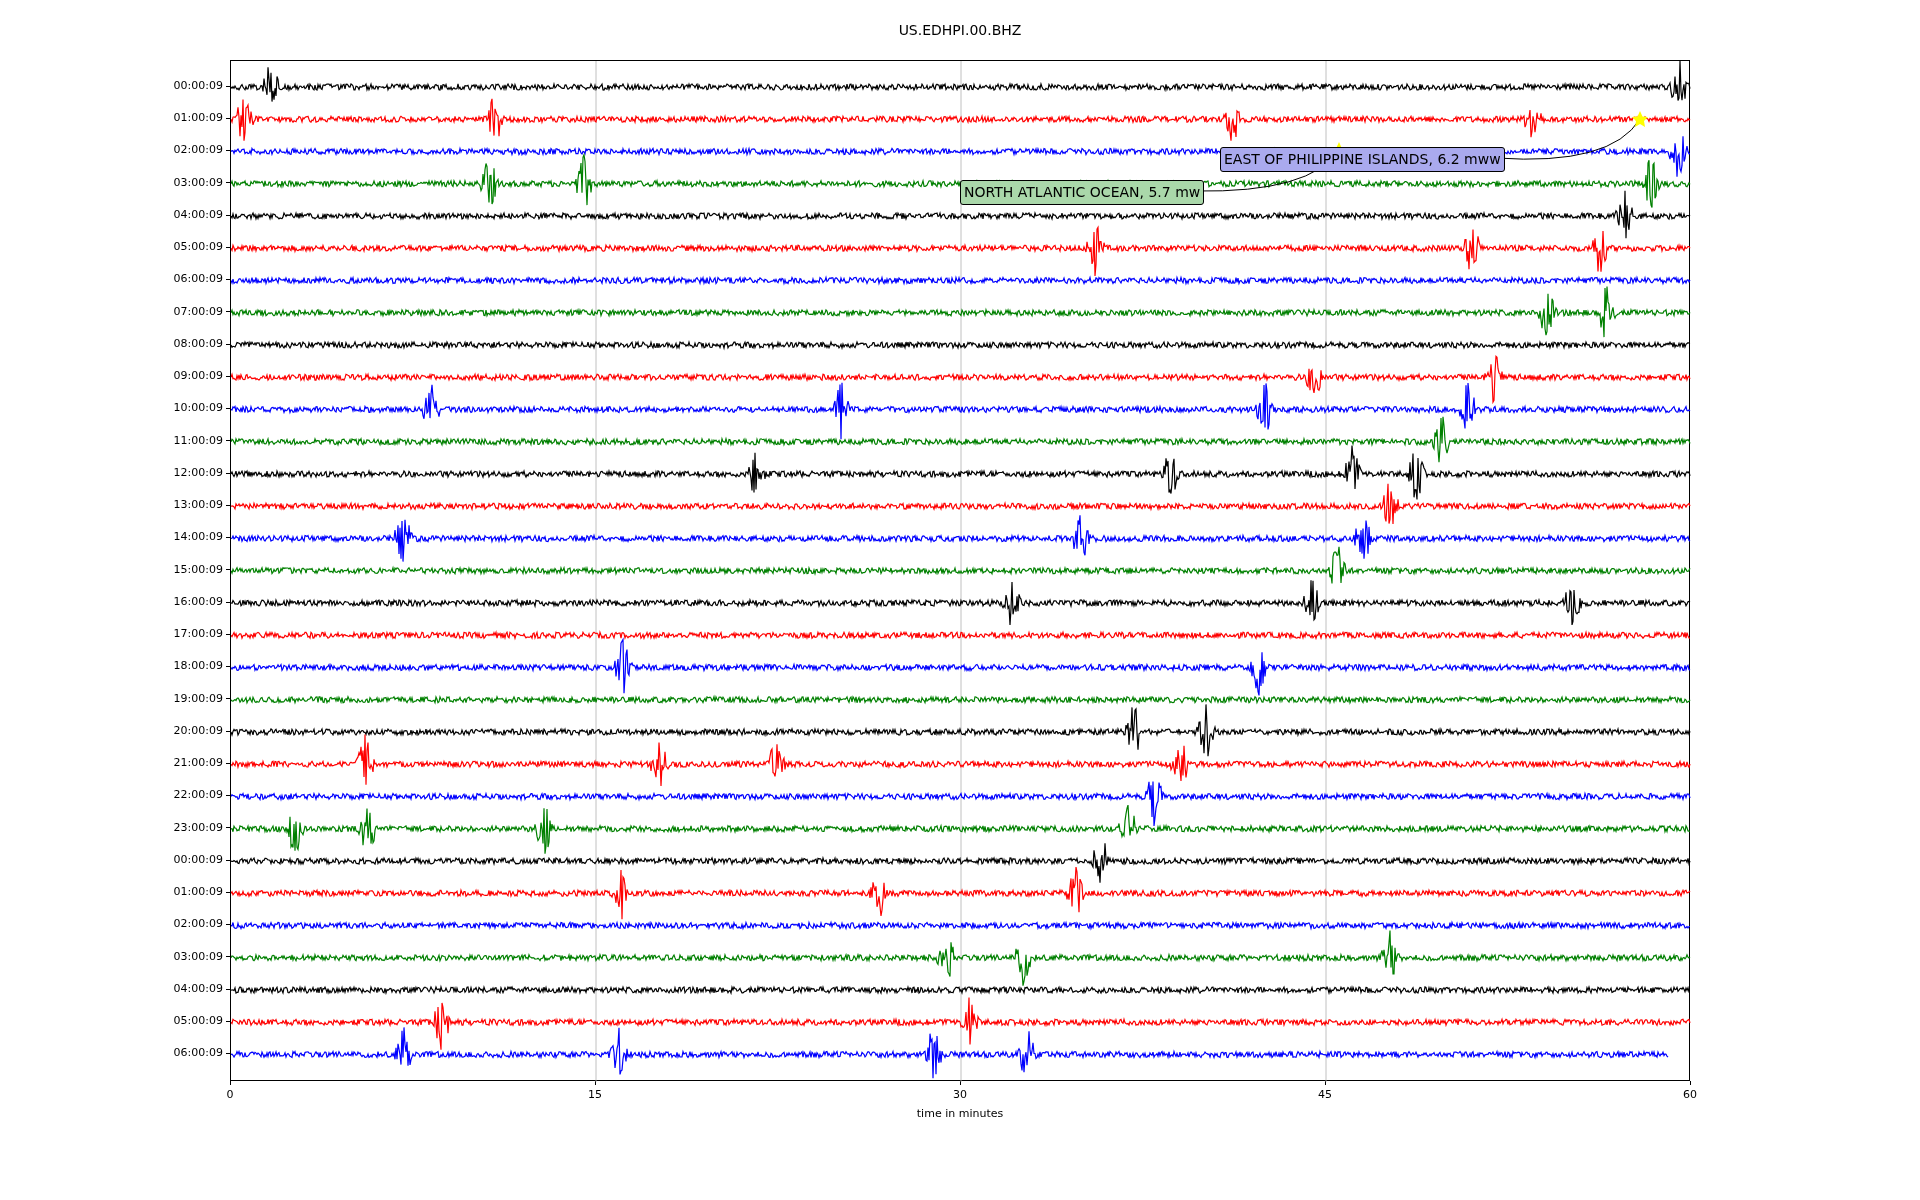  What do you see at coordinates (198, 666) in the screenshot?
I see `axis-tick-label: 18:00:09` at bounding box center [198, 666].